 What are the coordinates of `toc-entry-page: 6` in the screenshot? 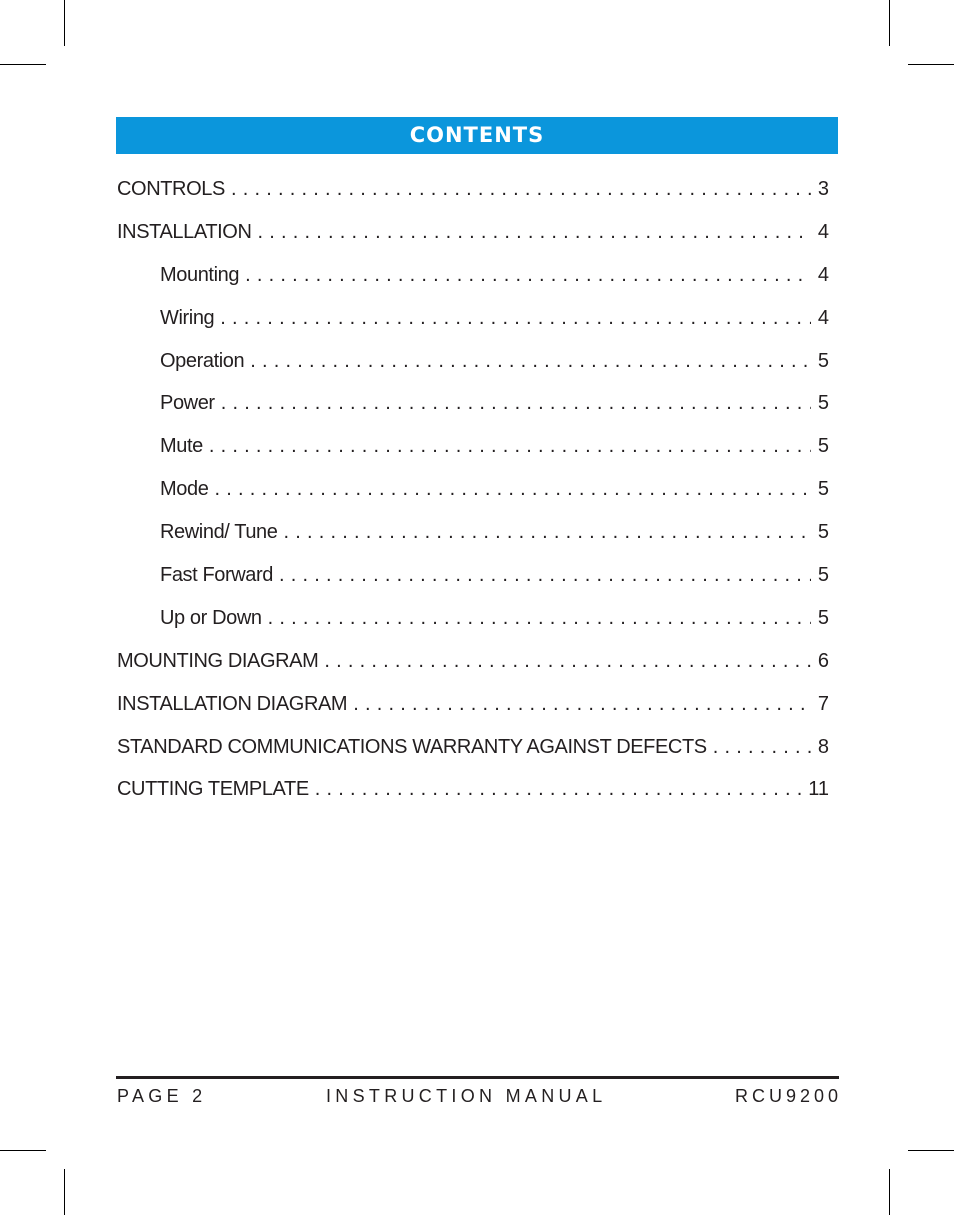 It's located at (823, 660).